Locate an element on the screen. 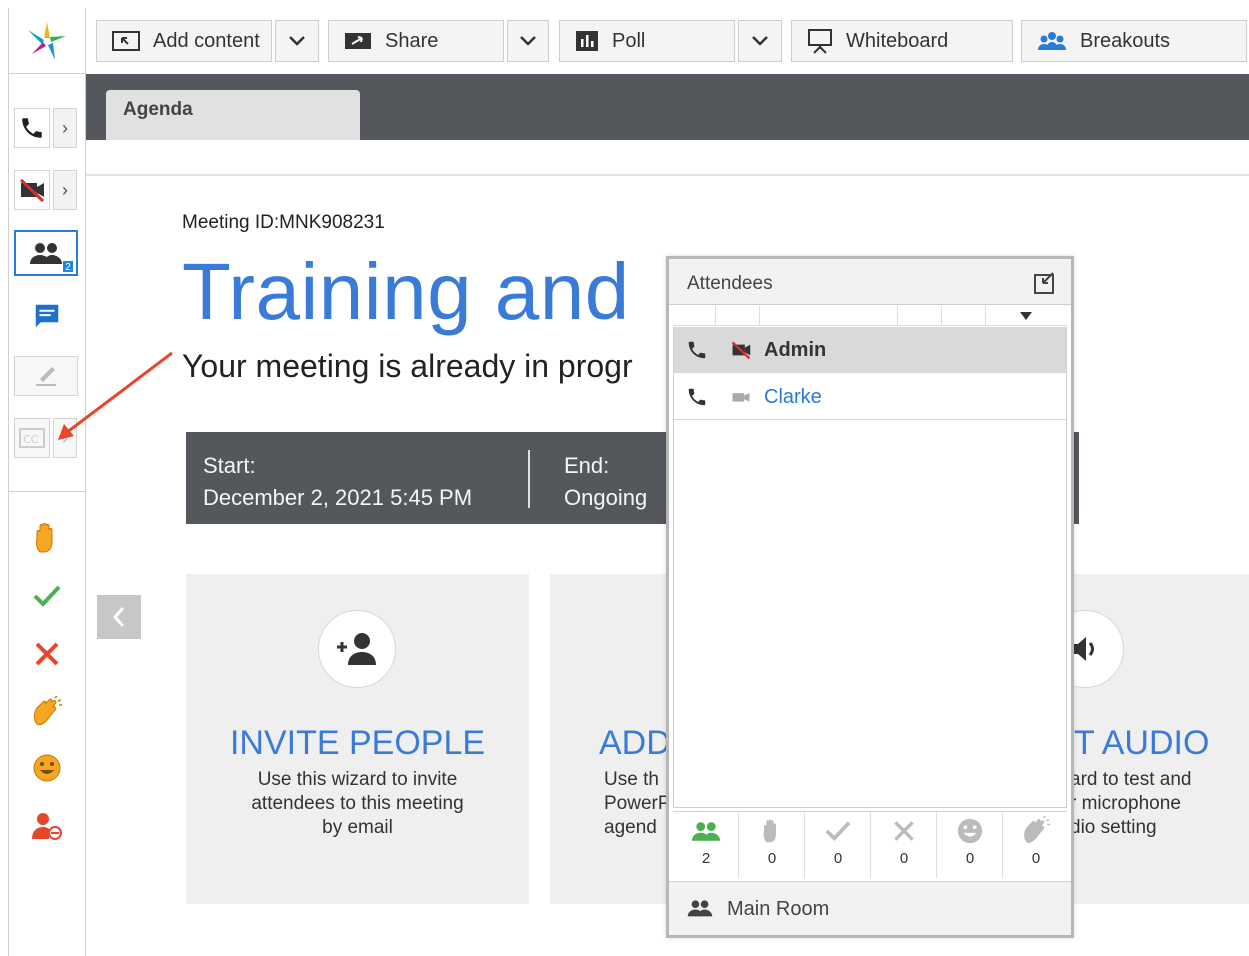 The image size is (1249, 956). end-label: End: is located at coordinates (587, 465).